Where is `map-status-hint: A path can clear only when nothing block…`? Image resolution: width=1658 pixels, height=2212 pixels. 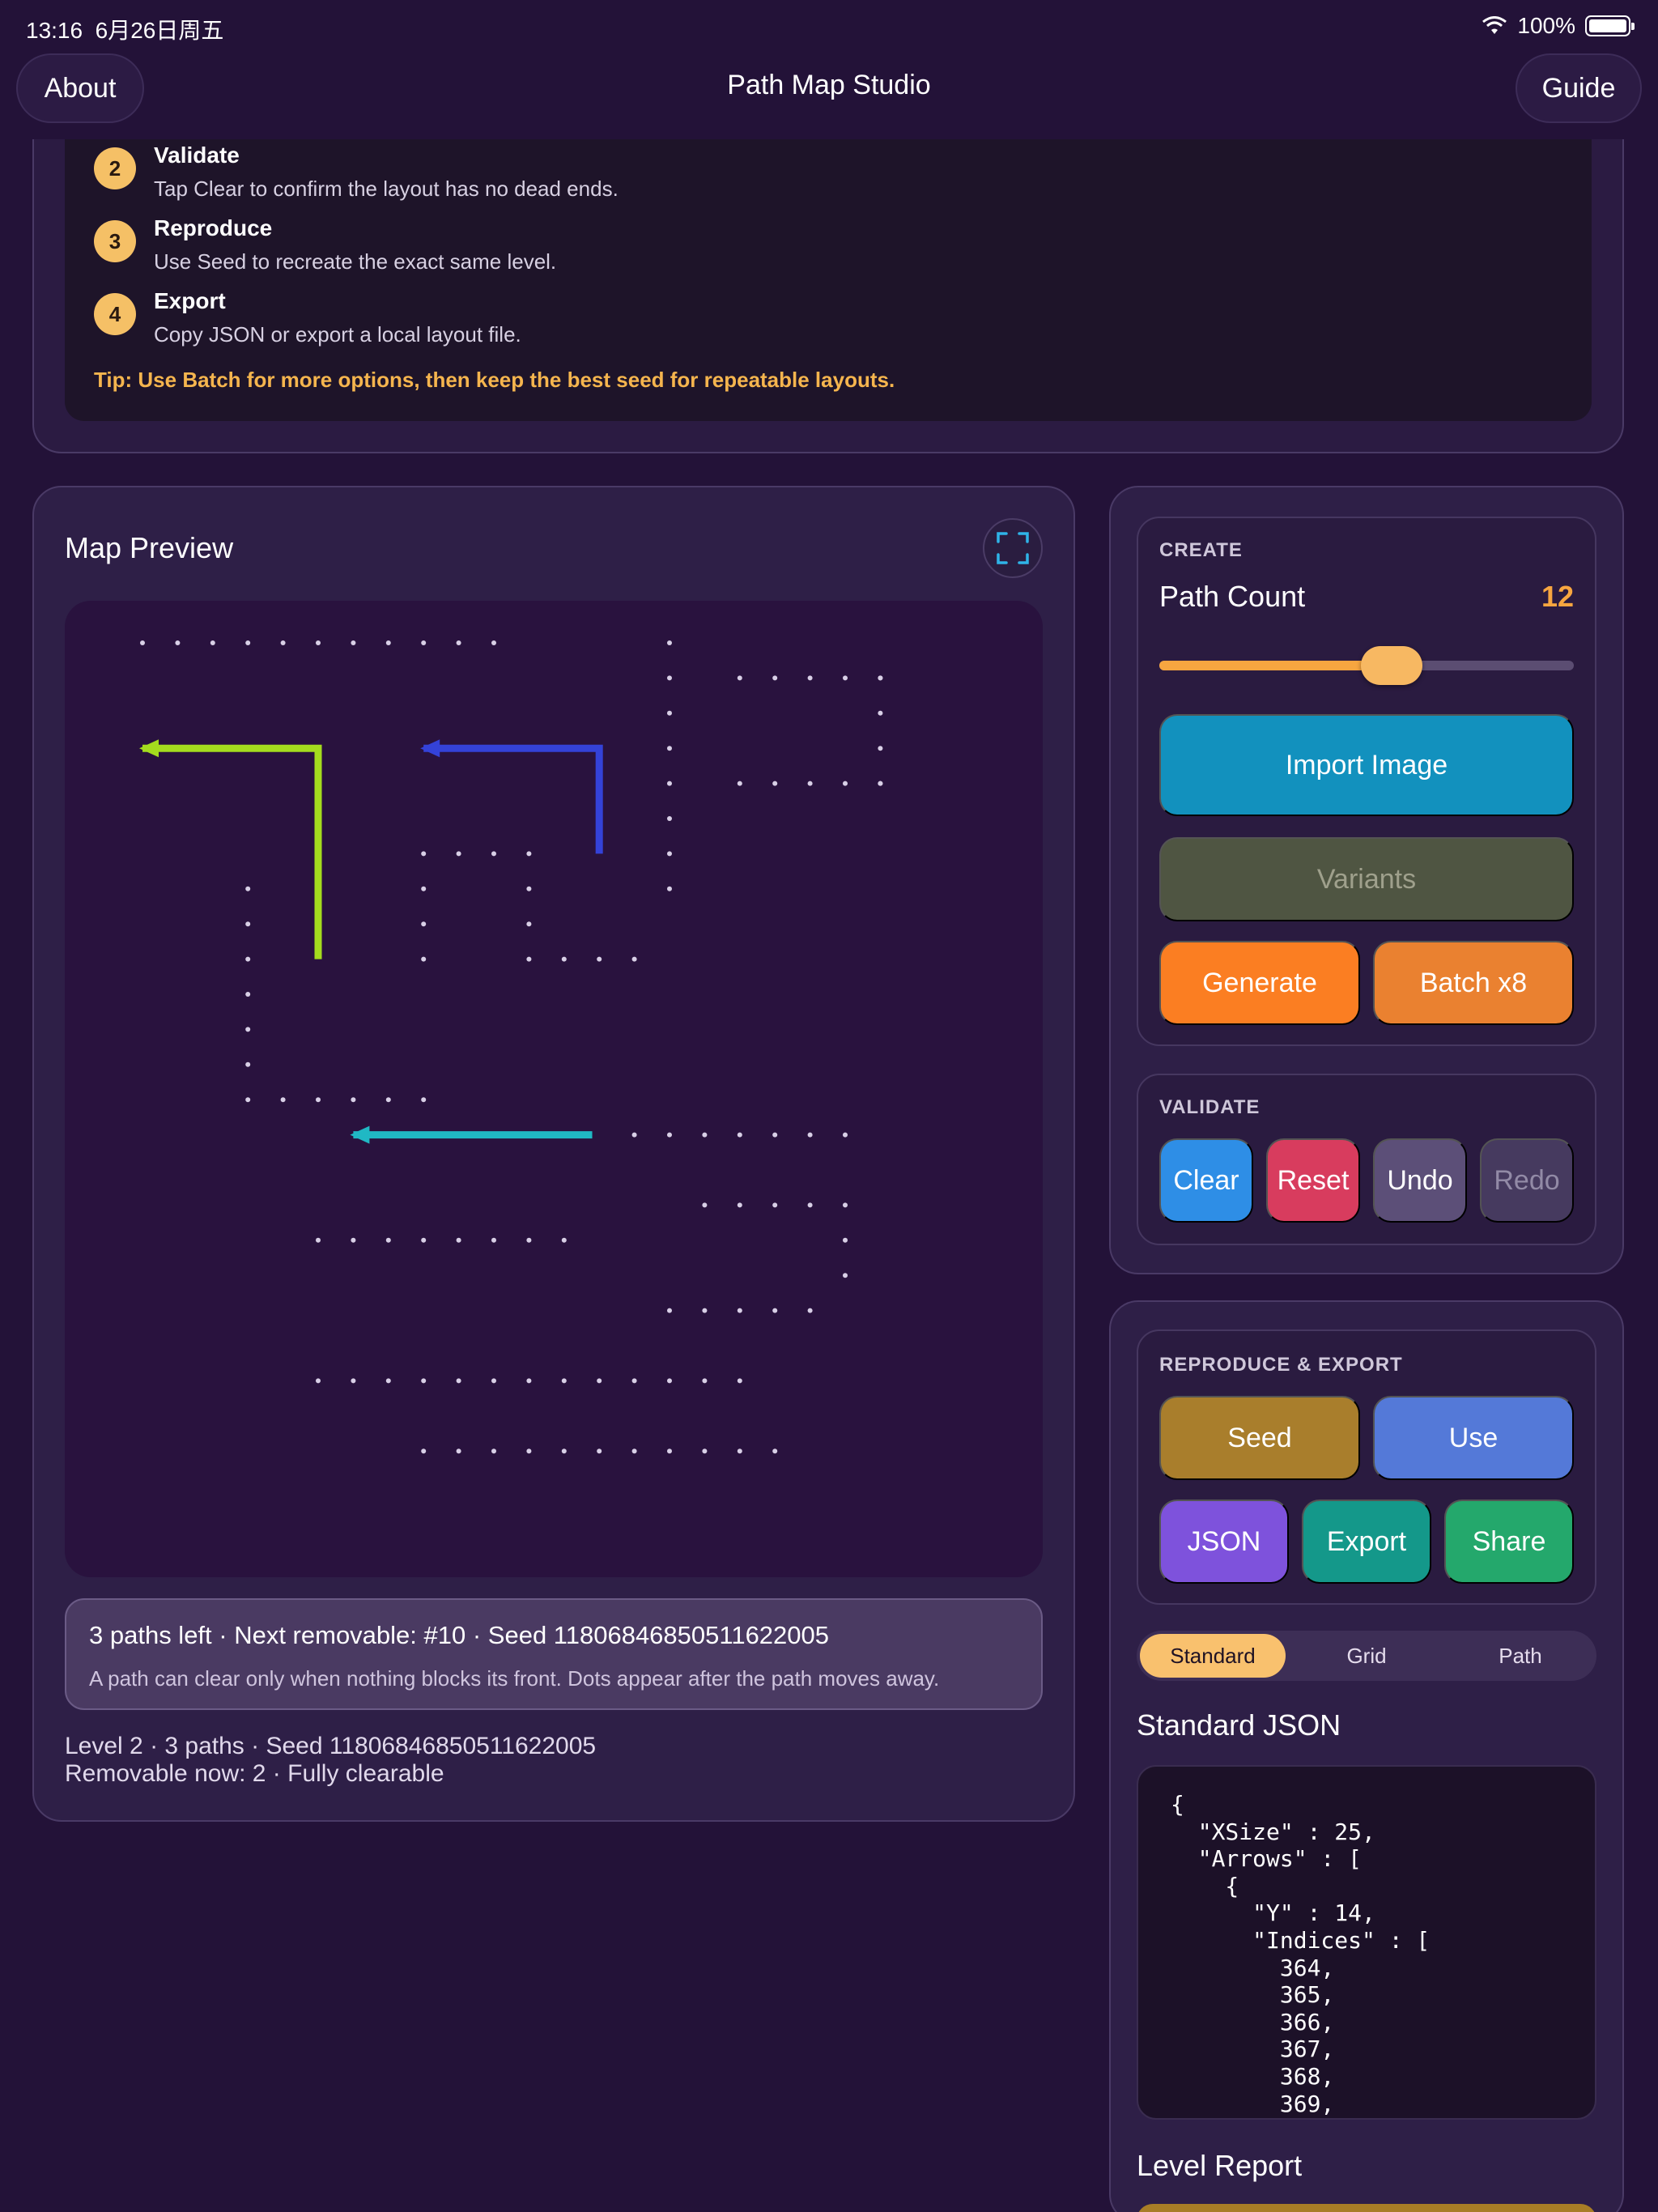
map-status-hint: A path can clear only when nothing block… is located at coordinates (514, 1679).